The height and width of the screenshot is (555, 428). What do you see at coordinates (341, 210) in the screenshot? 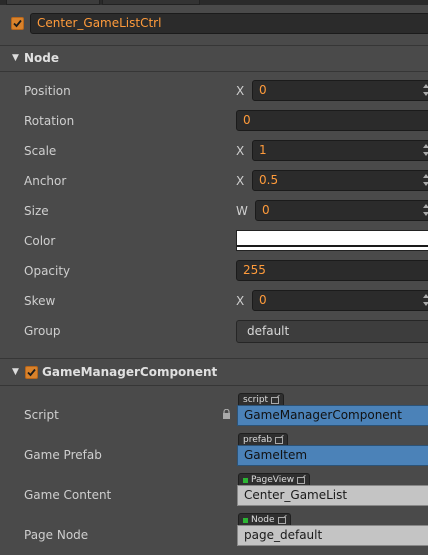
I see `size-w-input: 0` at bounding box center [341, 210].